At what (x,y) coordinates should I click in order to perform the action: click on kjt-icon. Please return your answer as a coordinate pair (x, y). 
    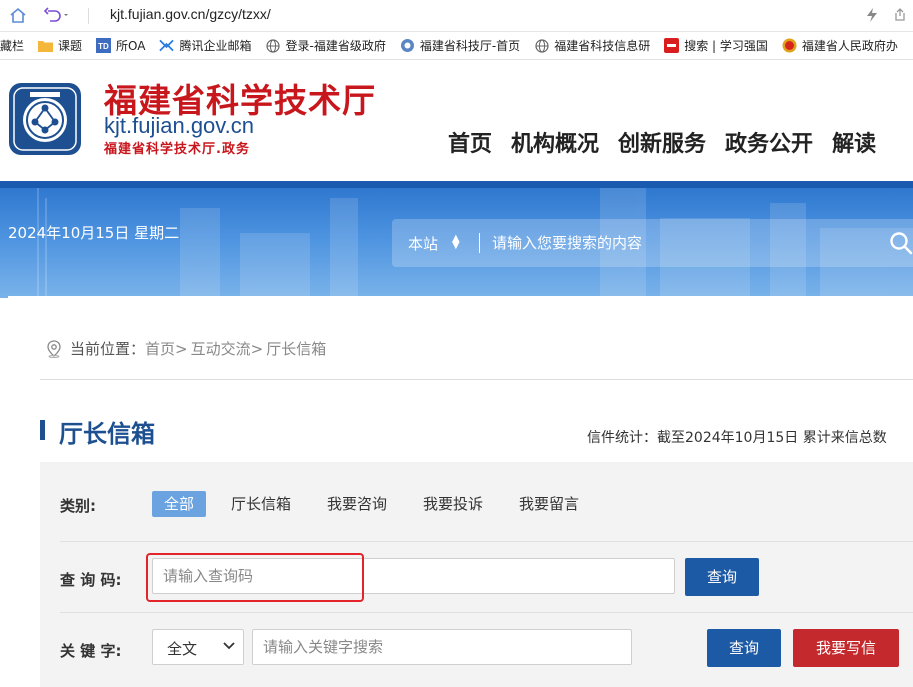
    Looking at the image, I should click on (407, 45).